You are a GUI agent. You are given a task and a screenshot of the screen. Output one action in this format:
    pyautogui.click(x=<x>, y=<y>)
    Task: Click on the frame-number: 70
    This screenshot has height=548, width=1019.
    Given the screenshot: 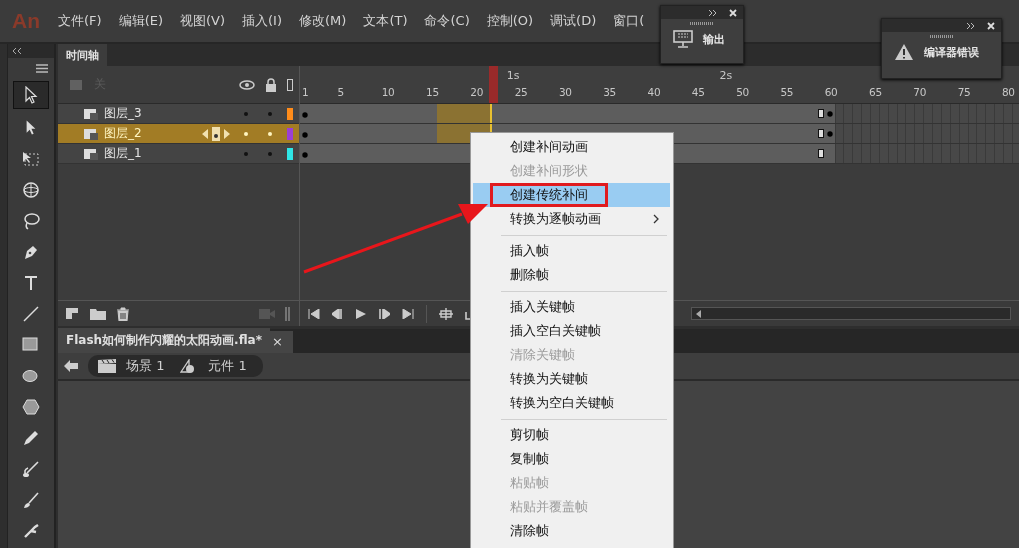 What is the action you would take?
    pyautogui.click(x=920, y=92)
    